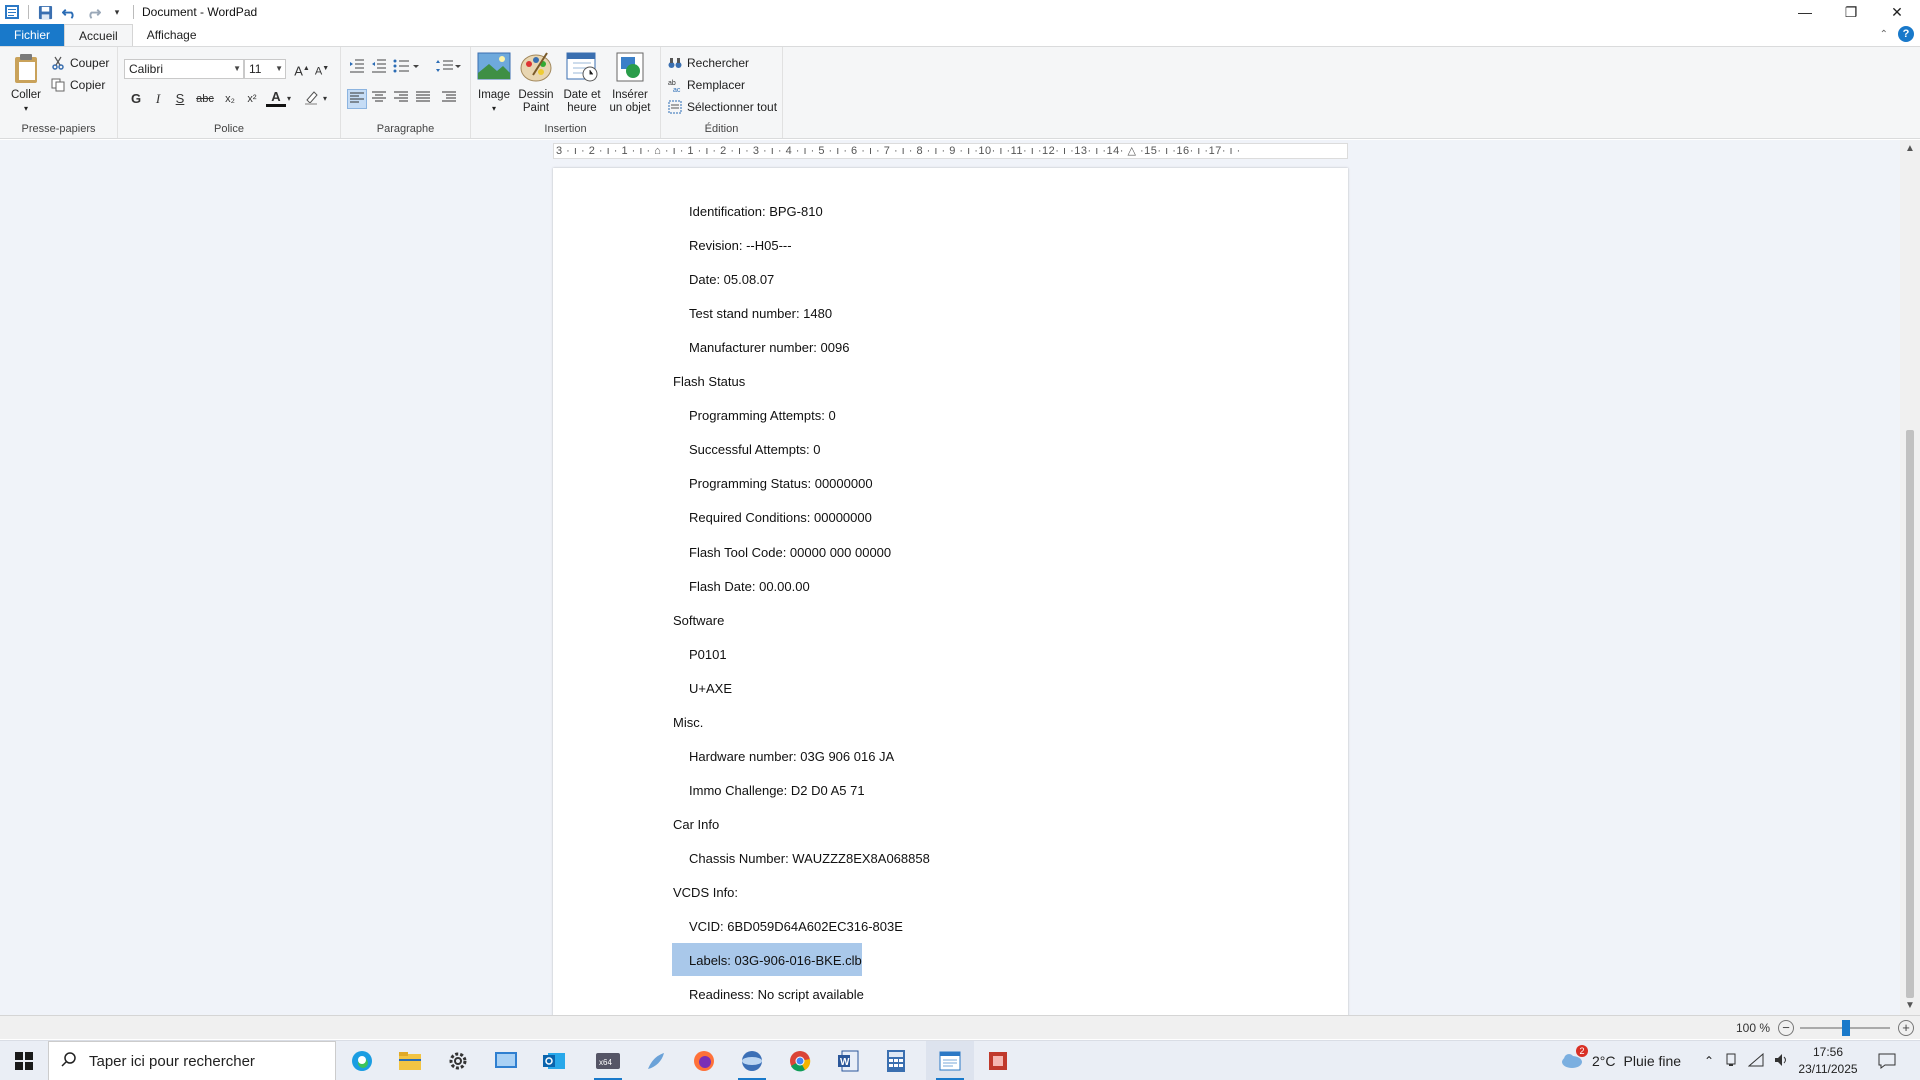  Describe the element at coordinates (780, 517) in the screenshot. I see `document-line: Required Conditions: 00000000` at that location.